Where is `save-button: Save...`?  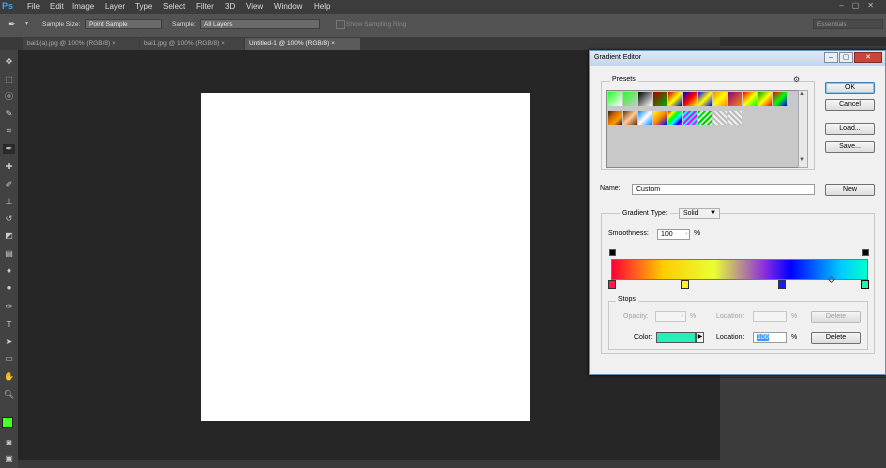
save-button: Save... is located at coordinates (850, 147).